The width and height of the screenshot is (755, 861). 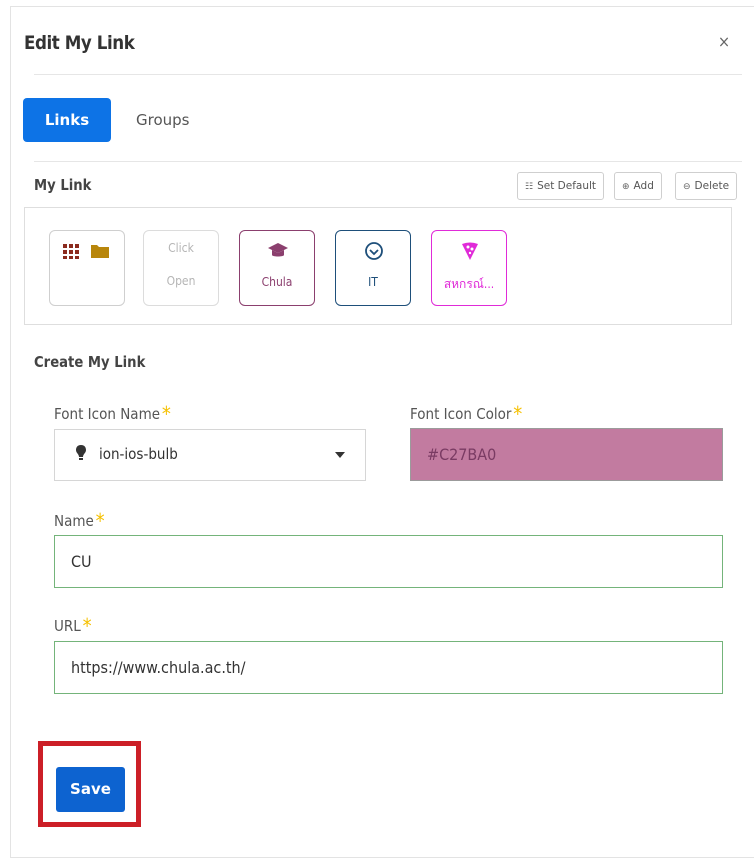 I want to click on tile-label: IT, so click(x=373, y=282).